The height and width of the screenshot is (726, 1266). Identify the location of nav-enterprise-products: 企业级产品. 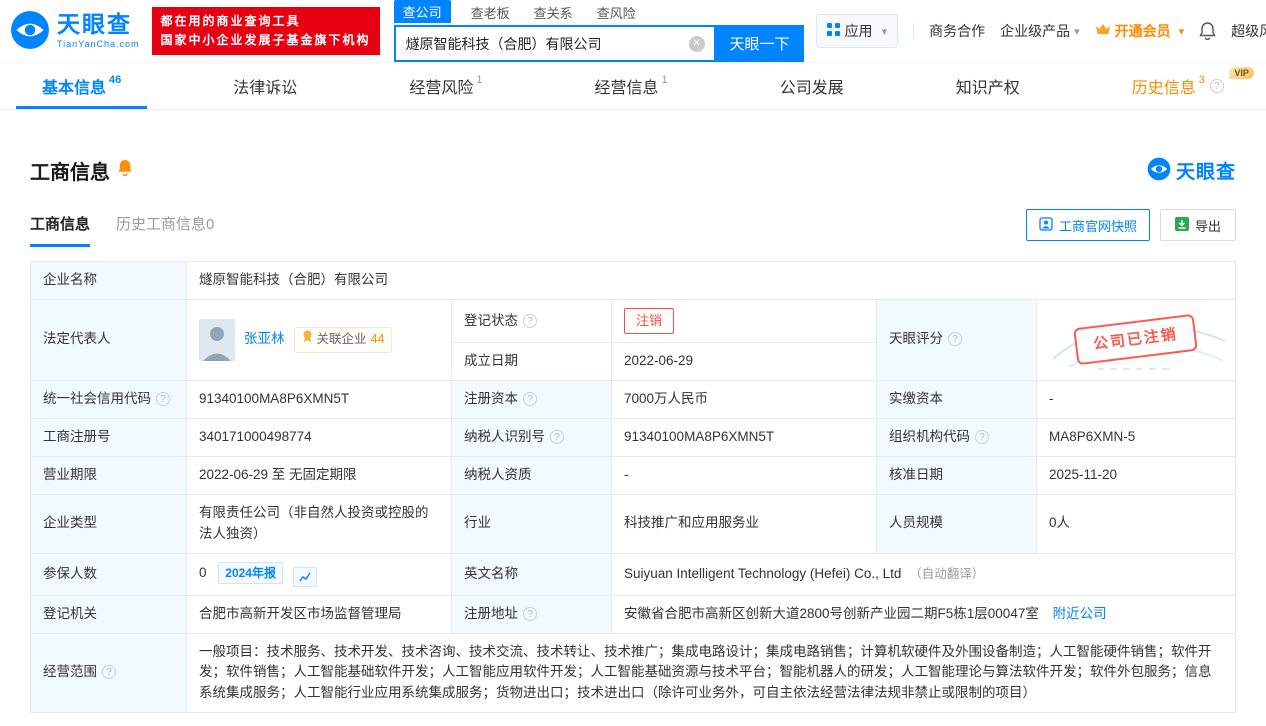
(1040, 31).